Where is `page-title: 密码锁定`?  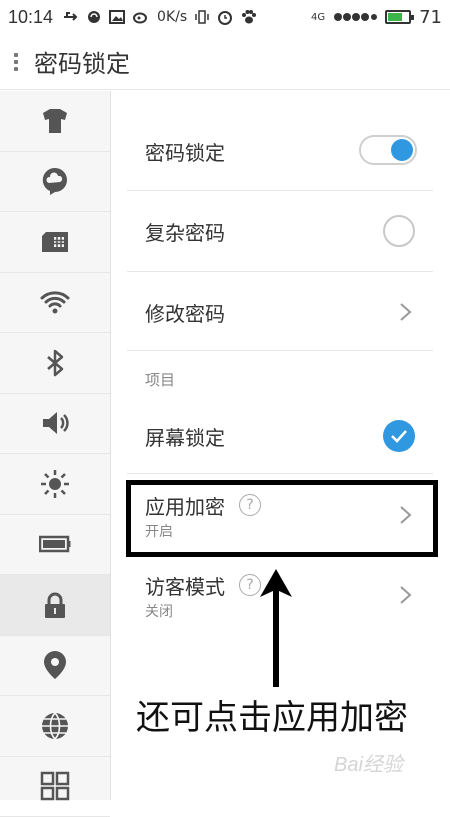 page-title: 密码锁定 is located at coordinates (82, 61).